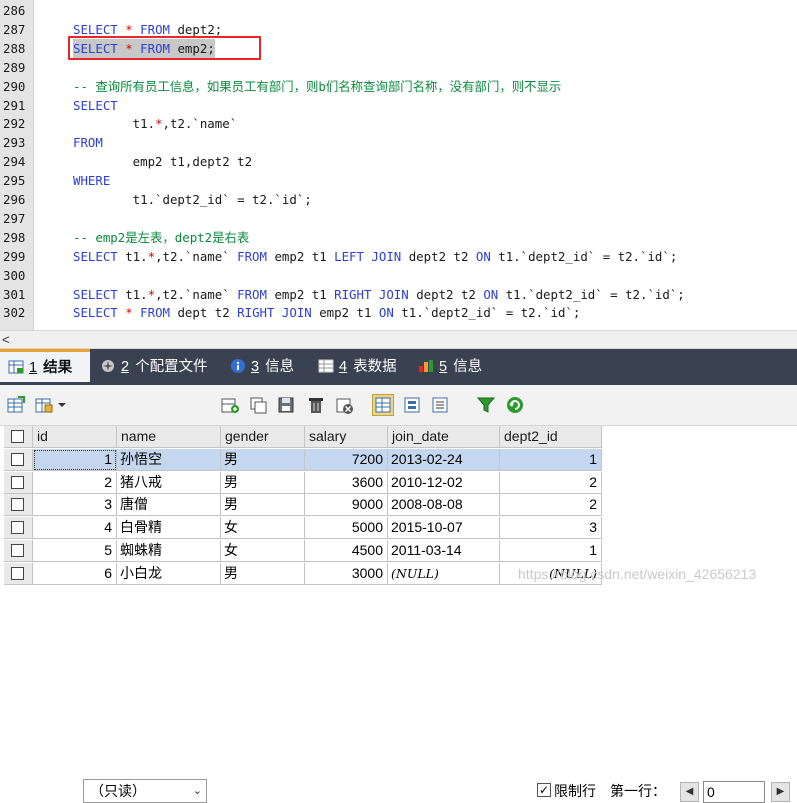 The height and width of the screenshot is (803, 797). I want to click on column-header-id: id, so click(75, 437).